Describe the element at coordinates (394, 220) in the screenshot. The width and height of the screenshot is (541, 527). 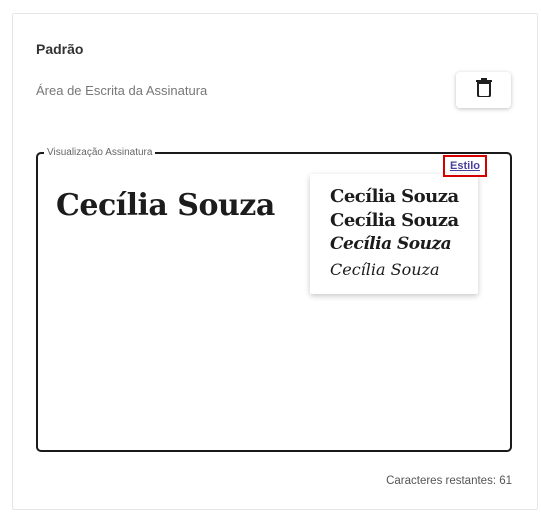
I see `style-option-2: Cecília Souza` at that location.